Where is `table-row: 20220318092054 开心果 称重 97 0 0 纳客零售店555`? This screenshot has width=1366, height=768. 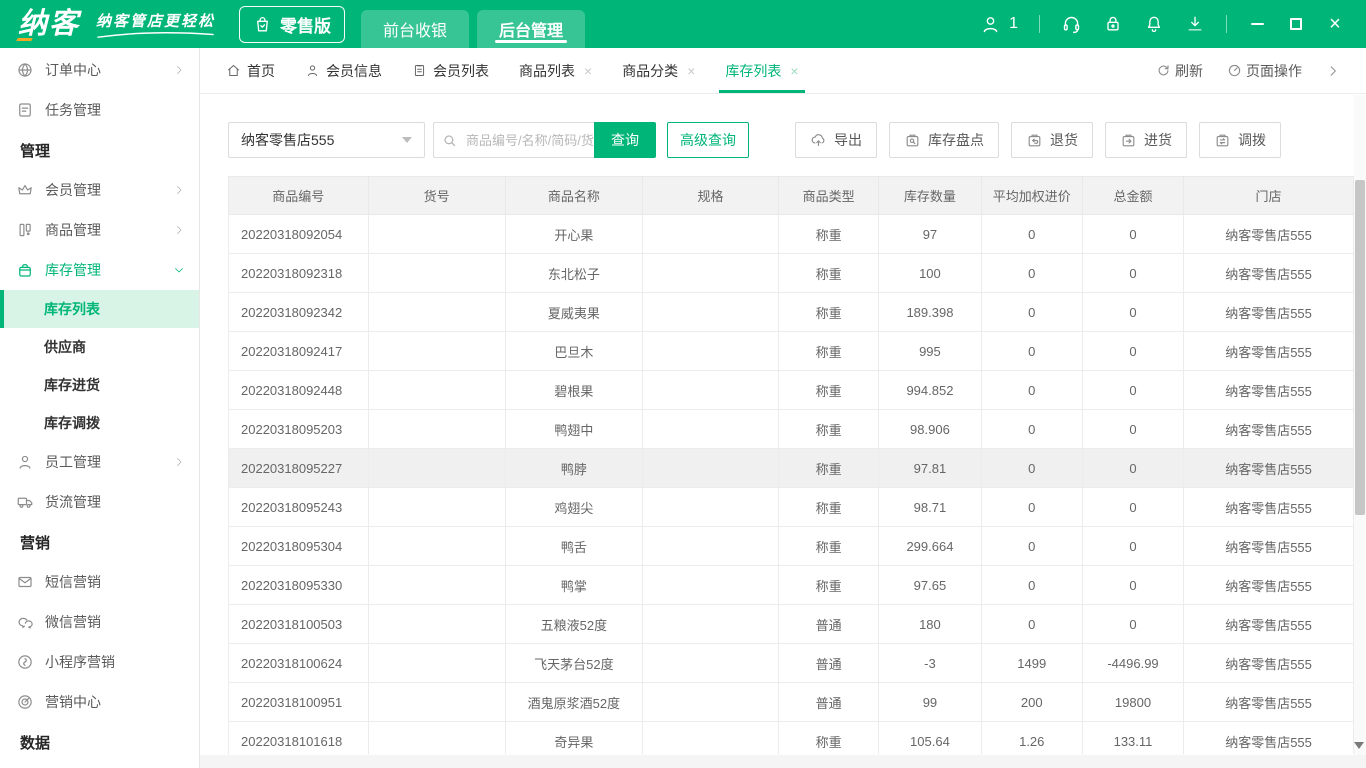
table-row: 20220318092054 开心果 称重 97 0 0 纳客零售店555 is located at coordinates (791, 234).